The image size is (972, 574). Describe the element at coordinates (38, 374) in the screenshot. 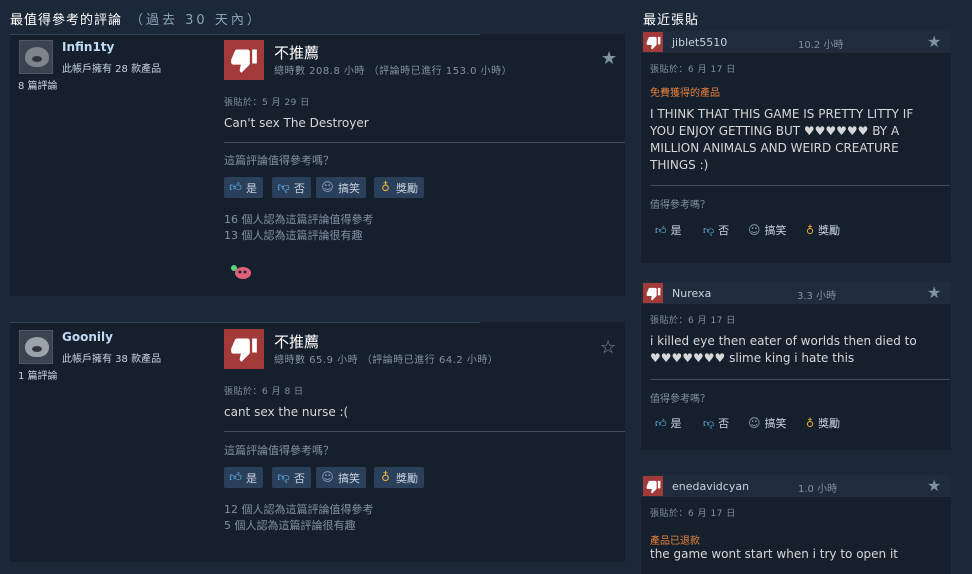

I see `review-count: 1 篇評論` at that location.